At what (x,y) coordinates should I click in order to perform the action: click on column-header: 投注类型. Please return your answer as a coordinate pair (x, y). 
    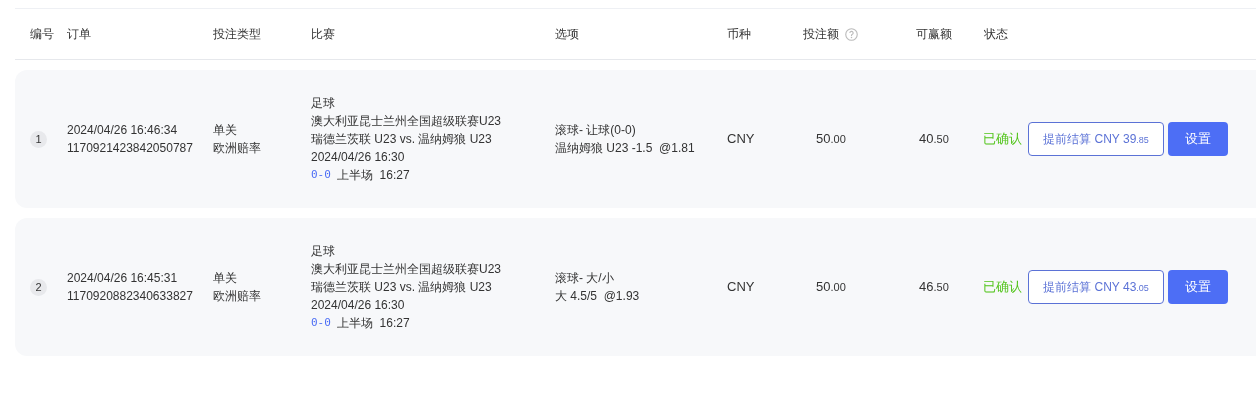
    Looking at the image, I should click on (237, 34).